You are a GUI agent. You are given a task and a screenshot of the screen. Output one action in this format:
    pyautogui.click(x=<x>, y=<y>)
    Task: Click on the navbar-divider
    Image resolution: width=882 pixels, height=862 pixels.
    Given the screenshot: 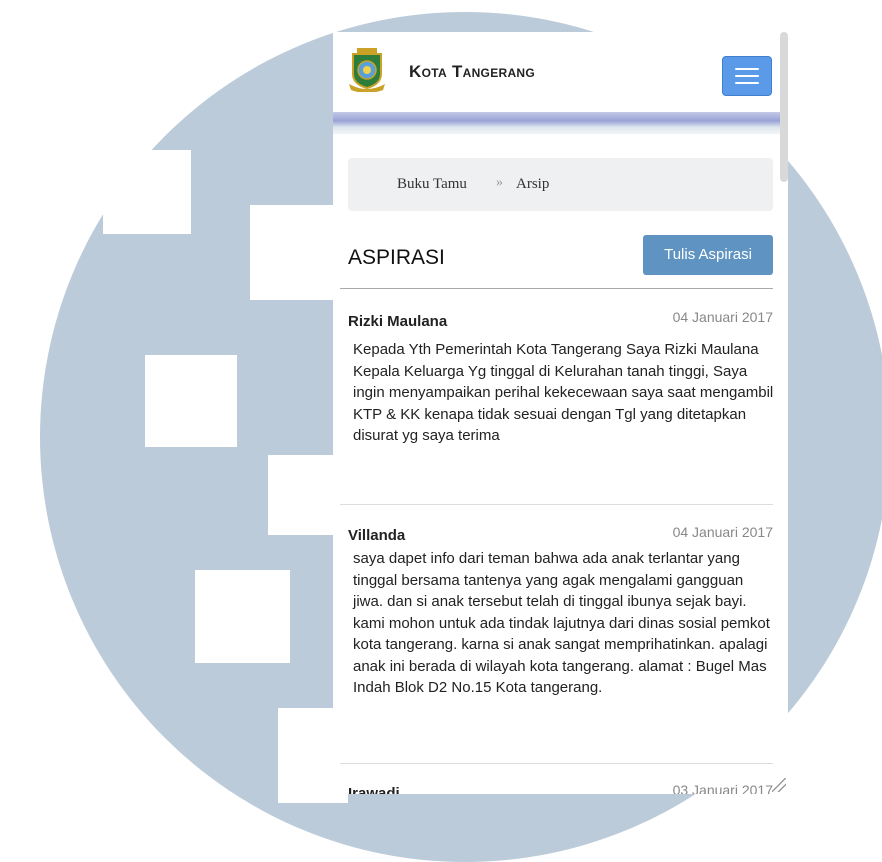 What is the action you would take?
    pyautogui.click(x=560, y=123)
    